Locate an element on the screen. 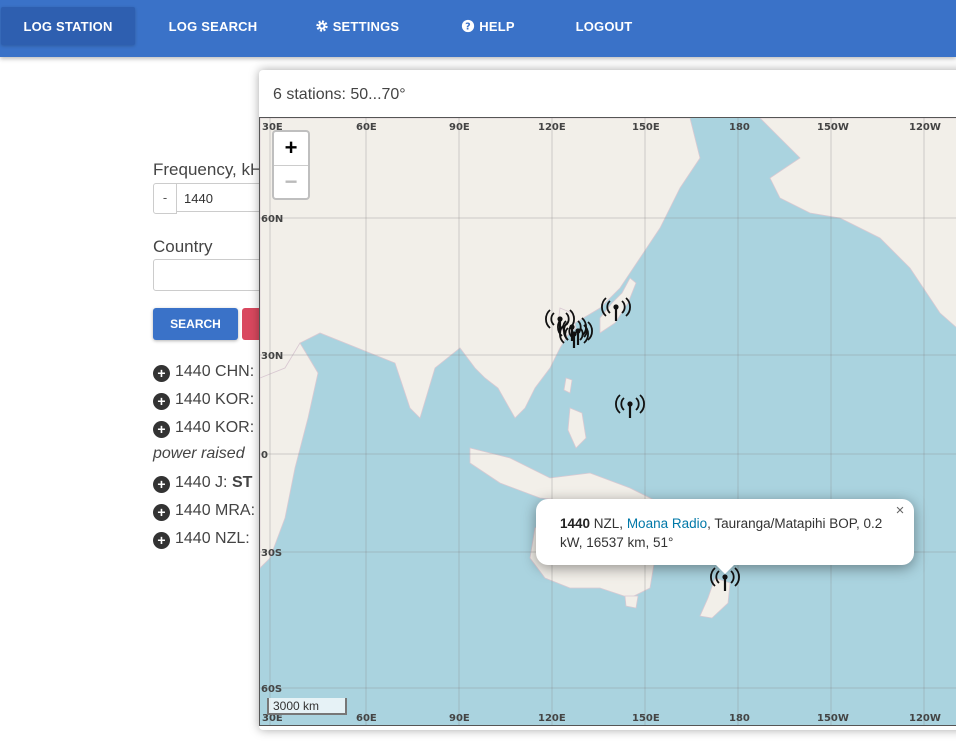  lat-label: 60S is located at coordinates (271, 689).